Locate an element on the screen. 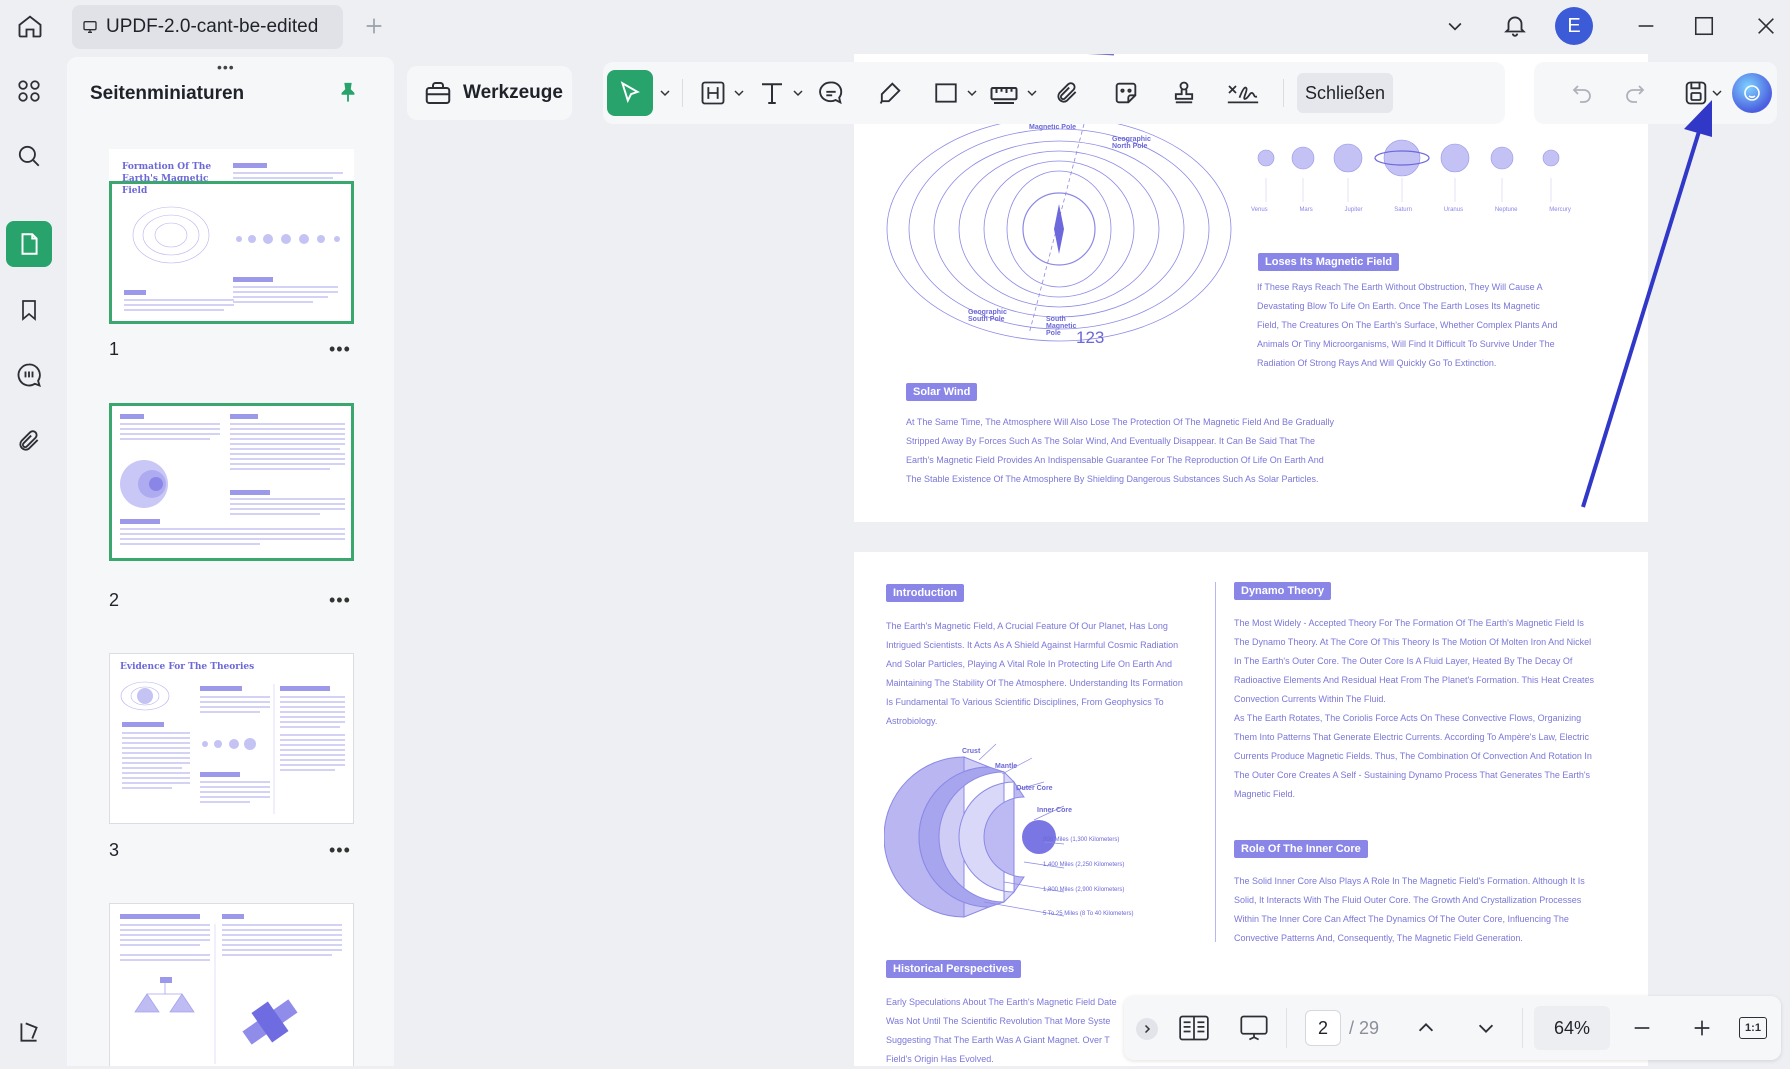 Image resolution: width=1790 pixels, height=1069 pixels. presentation-icon is located at coordinates (1254, 1028).